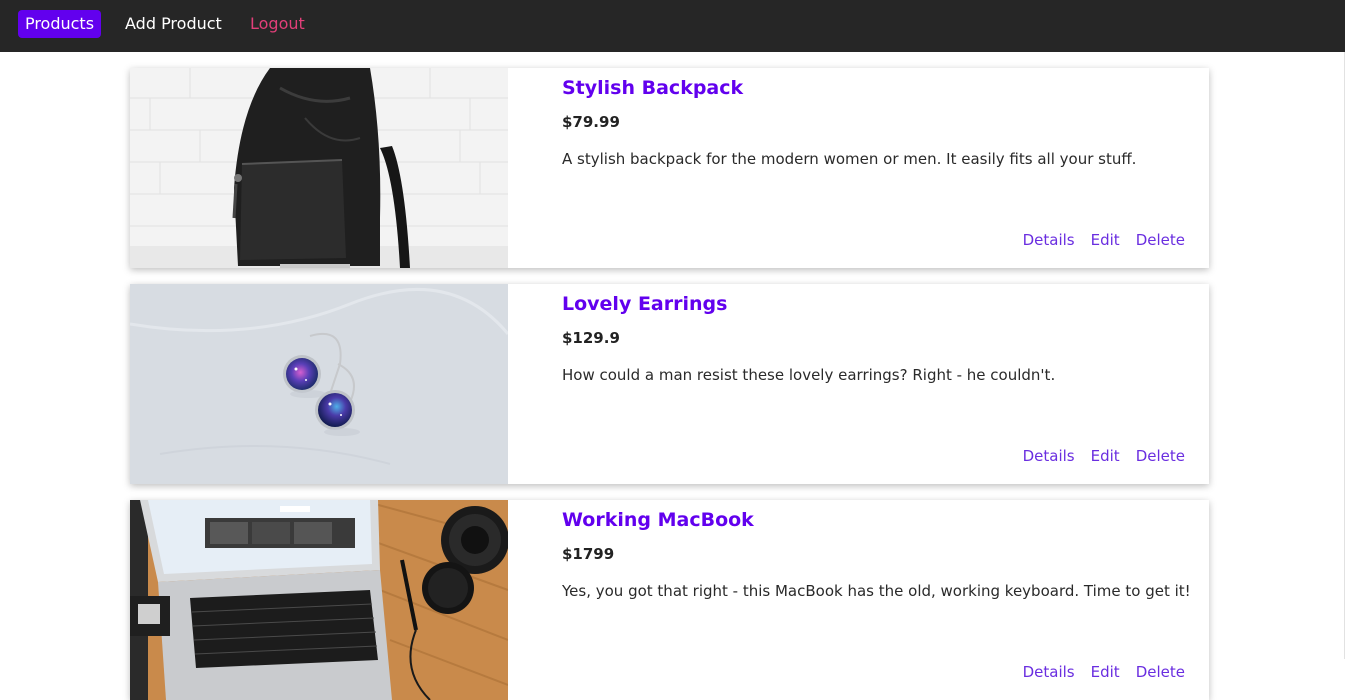 The image size is (1345, 700). What do you see at coordinates (588, 554) in the screenshot?
I see `product-price: $1799` at bounding box center [588, 554].